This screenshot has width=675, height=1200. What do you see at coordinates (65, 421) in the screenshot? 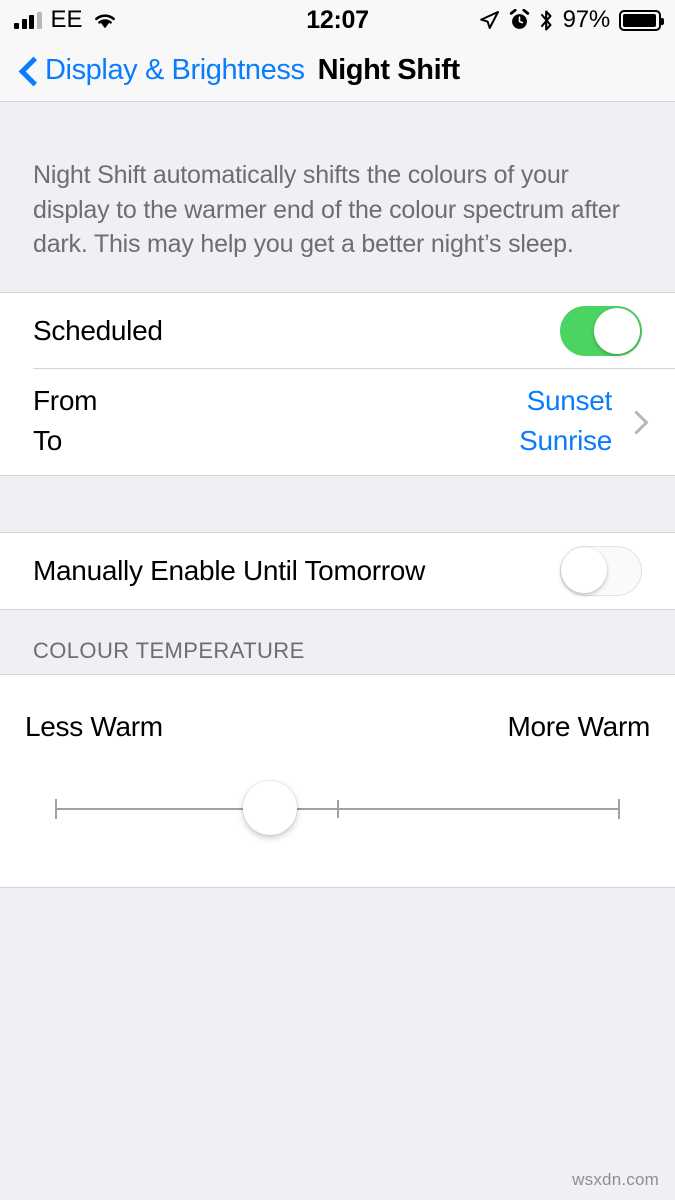
I see `schedule-time-labels: From To` at bounding box center [65, 421].